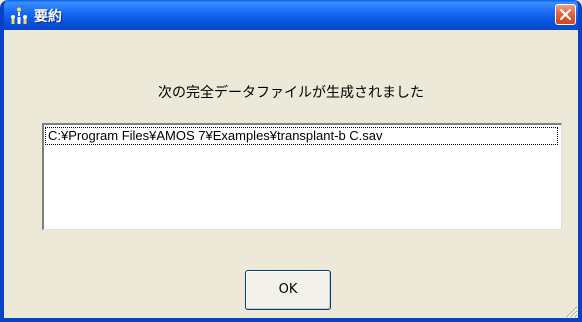  I want to click on resize-grip-icon, so click(571, 311).